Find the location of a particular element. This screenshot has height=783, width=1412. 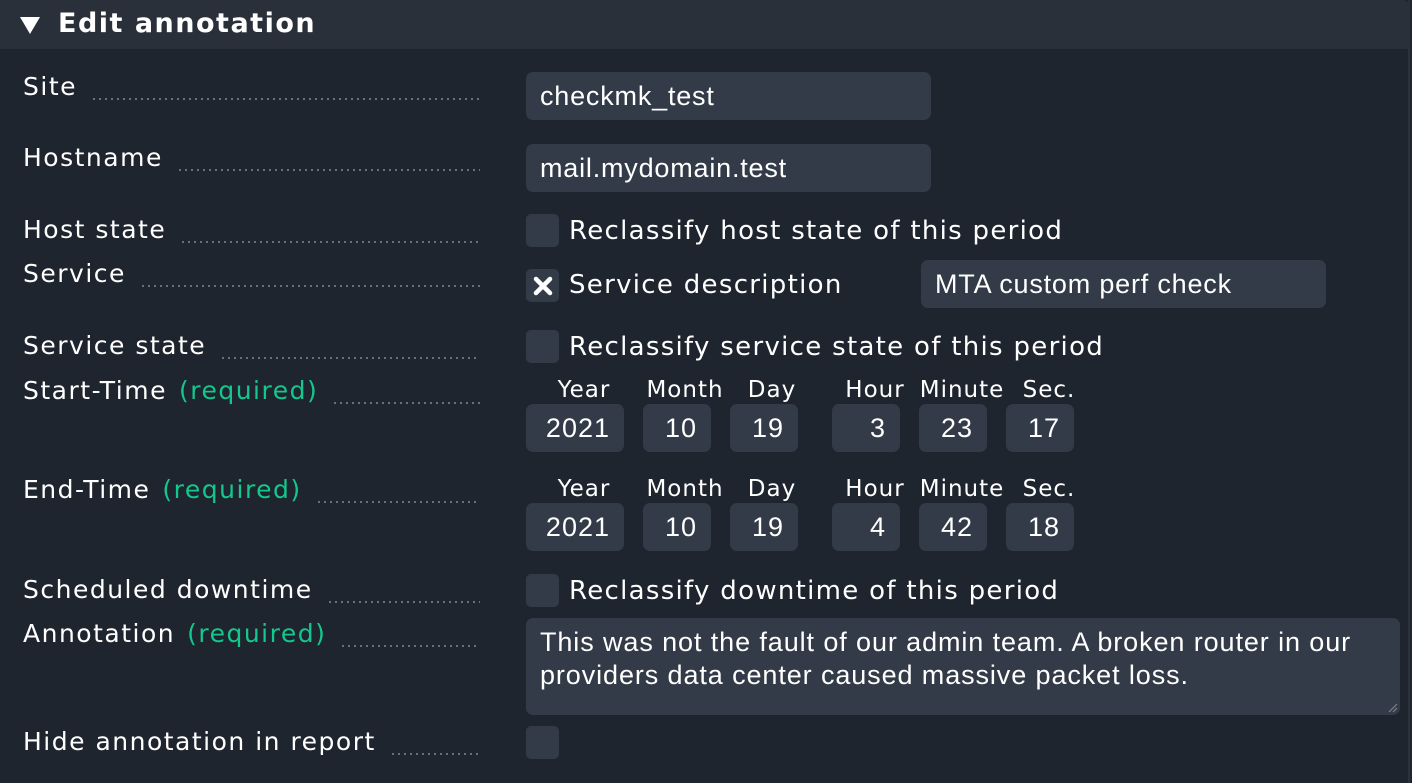

service-state-checkbox-label: Reclassify service state of this period is located at coordinates (836, 347).